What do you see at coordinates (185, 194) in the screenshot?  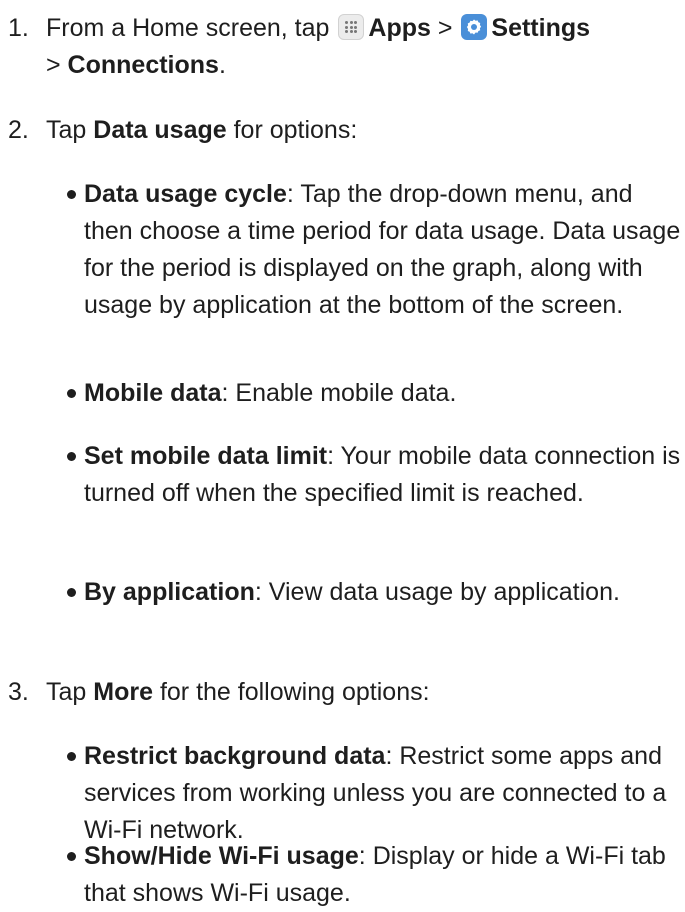 I see `bullet-term: Data usage cycle` at bounding box center [185, 194].